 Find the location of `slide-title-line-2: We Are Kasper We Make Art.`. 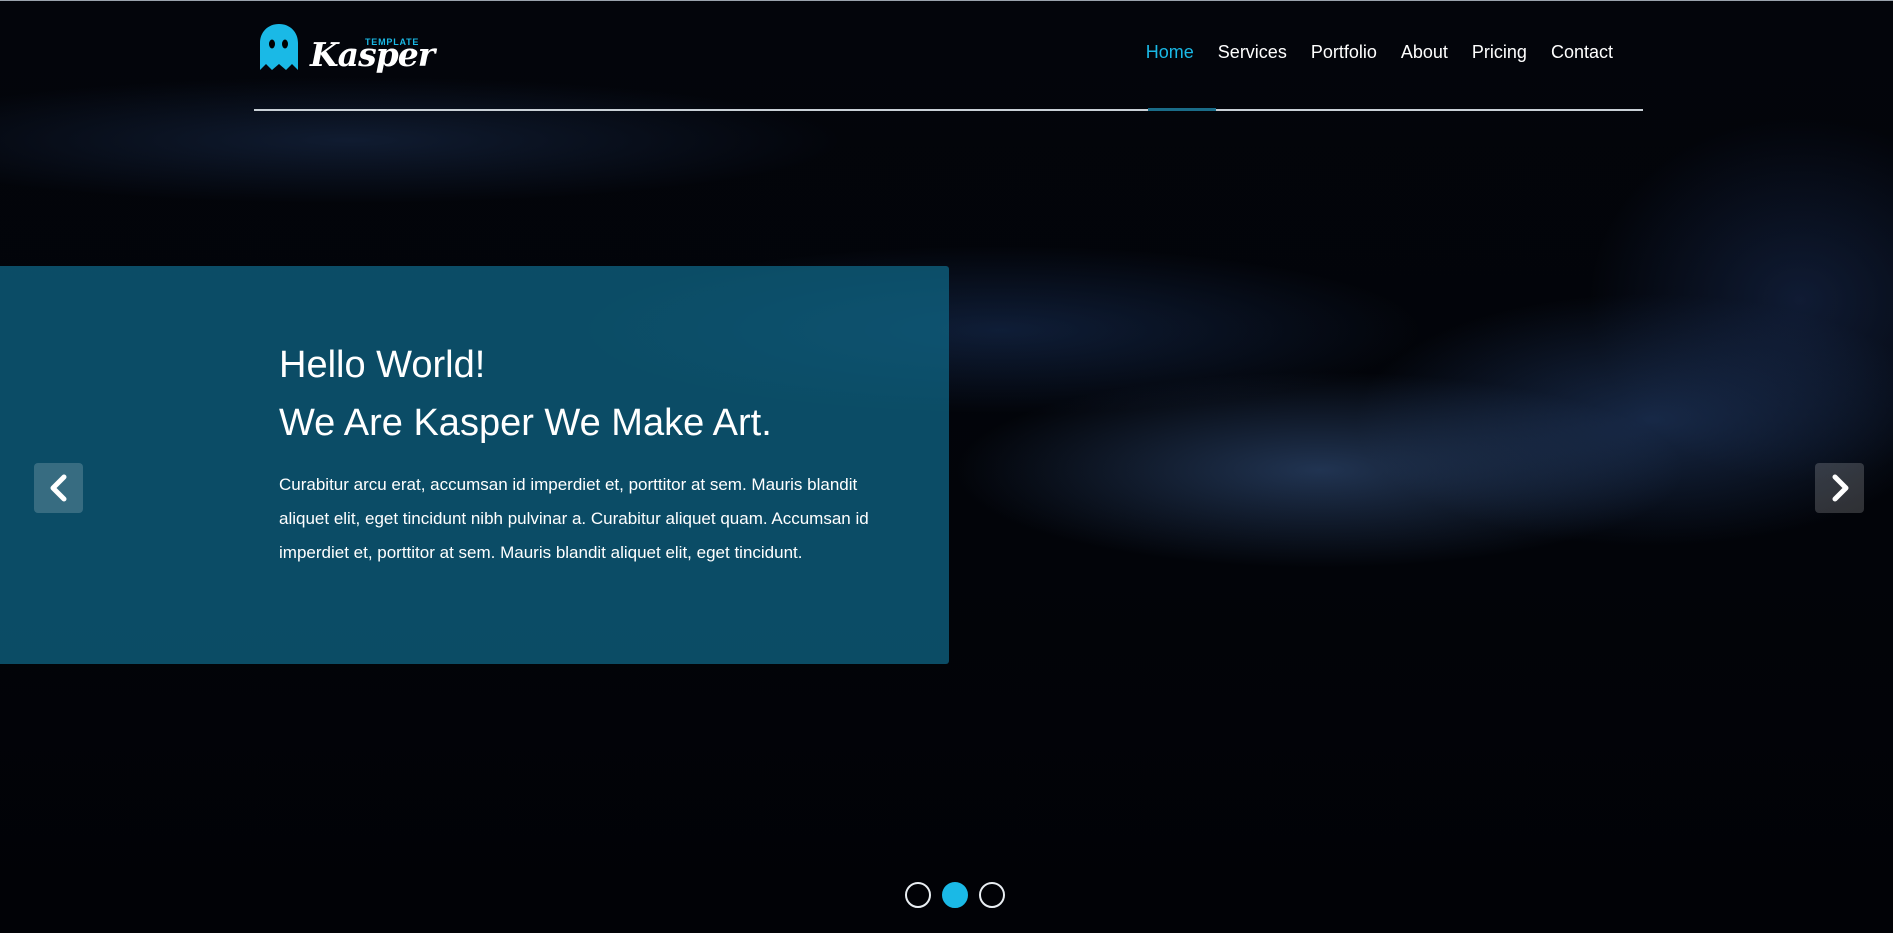

slide-title-line-2: We Are Kasper We Make Art. is located at coordinates (525, 423).